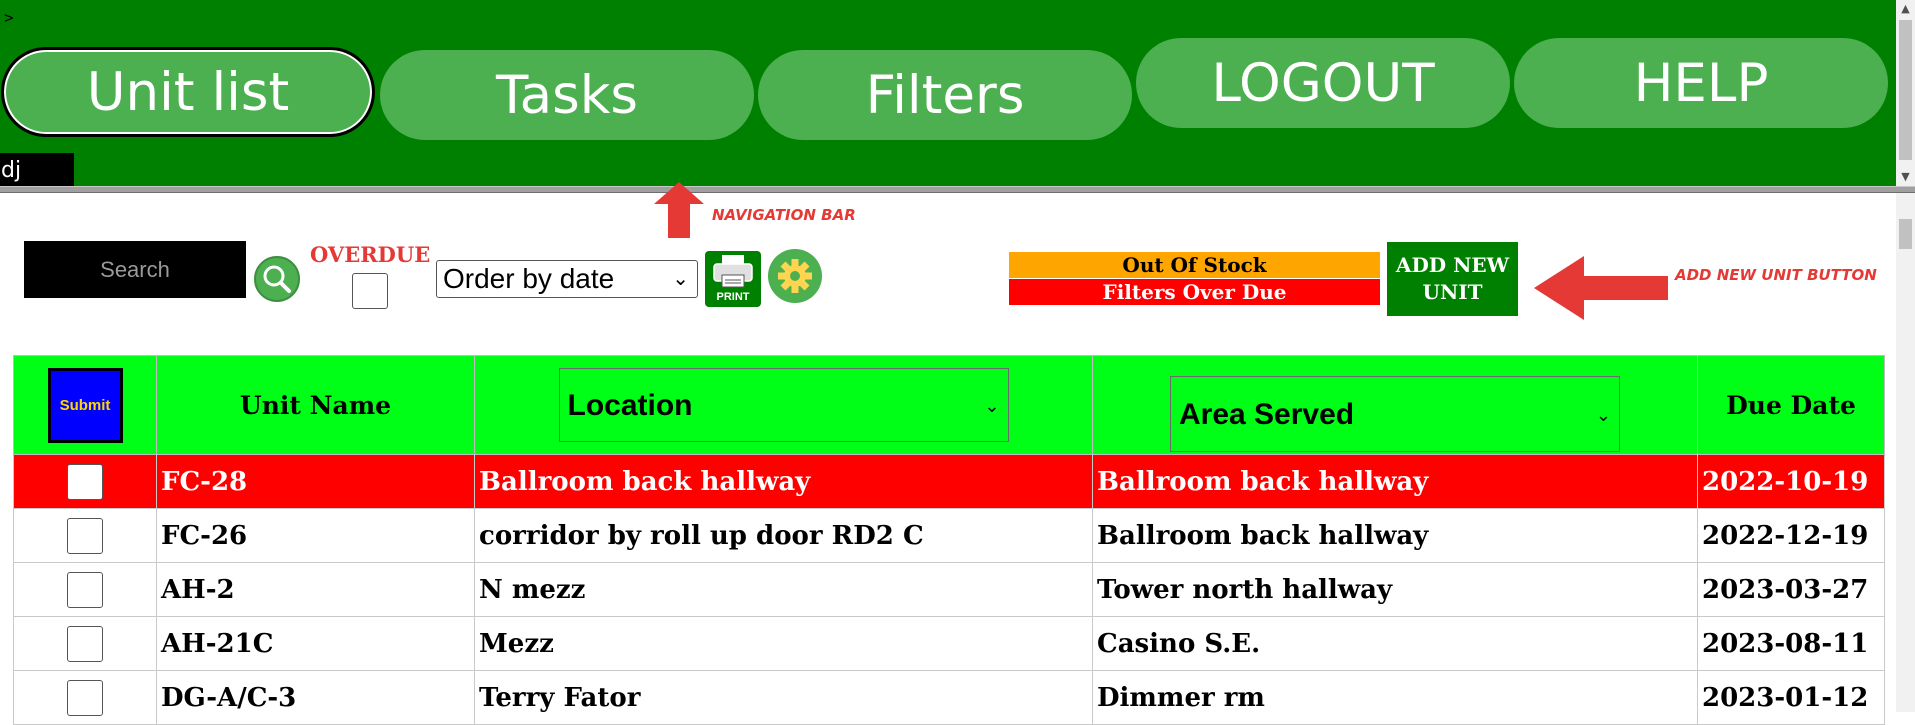  Describe the element at coordinates (1452, 292) in the screenshot. I see `add-unit-label-line2: UNIT` at that location.